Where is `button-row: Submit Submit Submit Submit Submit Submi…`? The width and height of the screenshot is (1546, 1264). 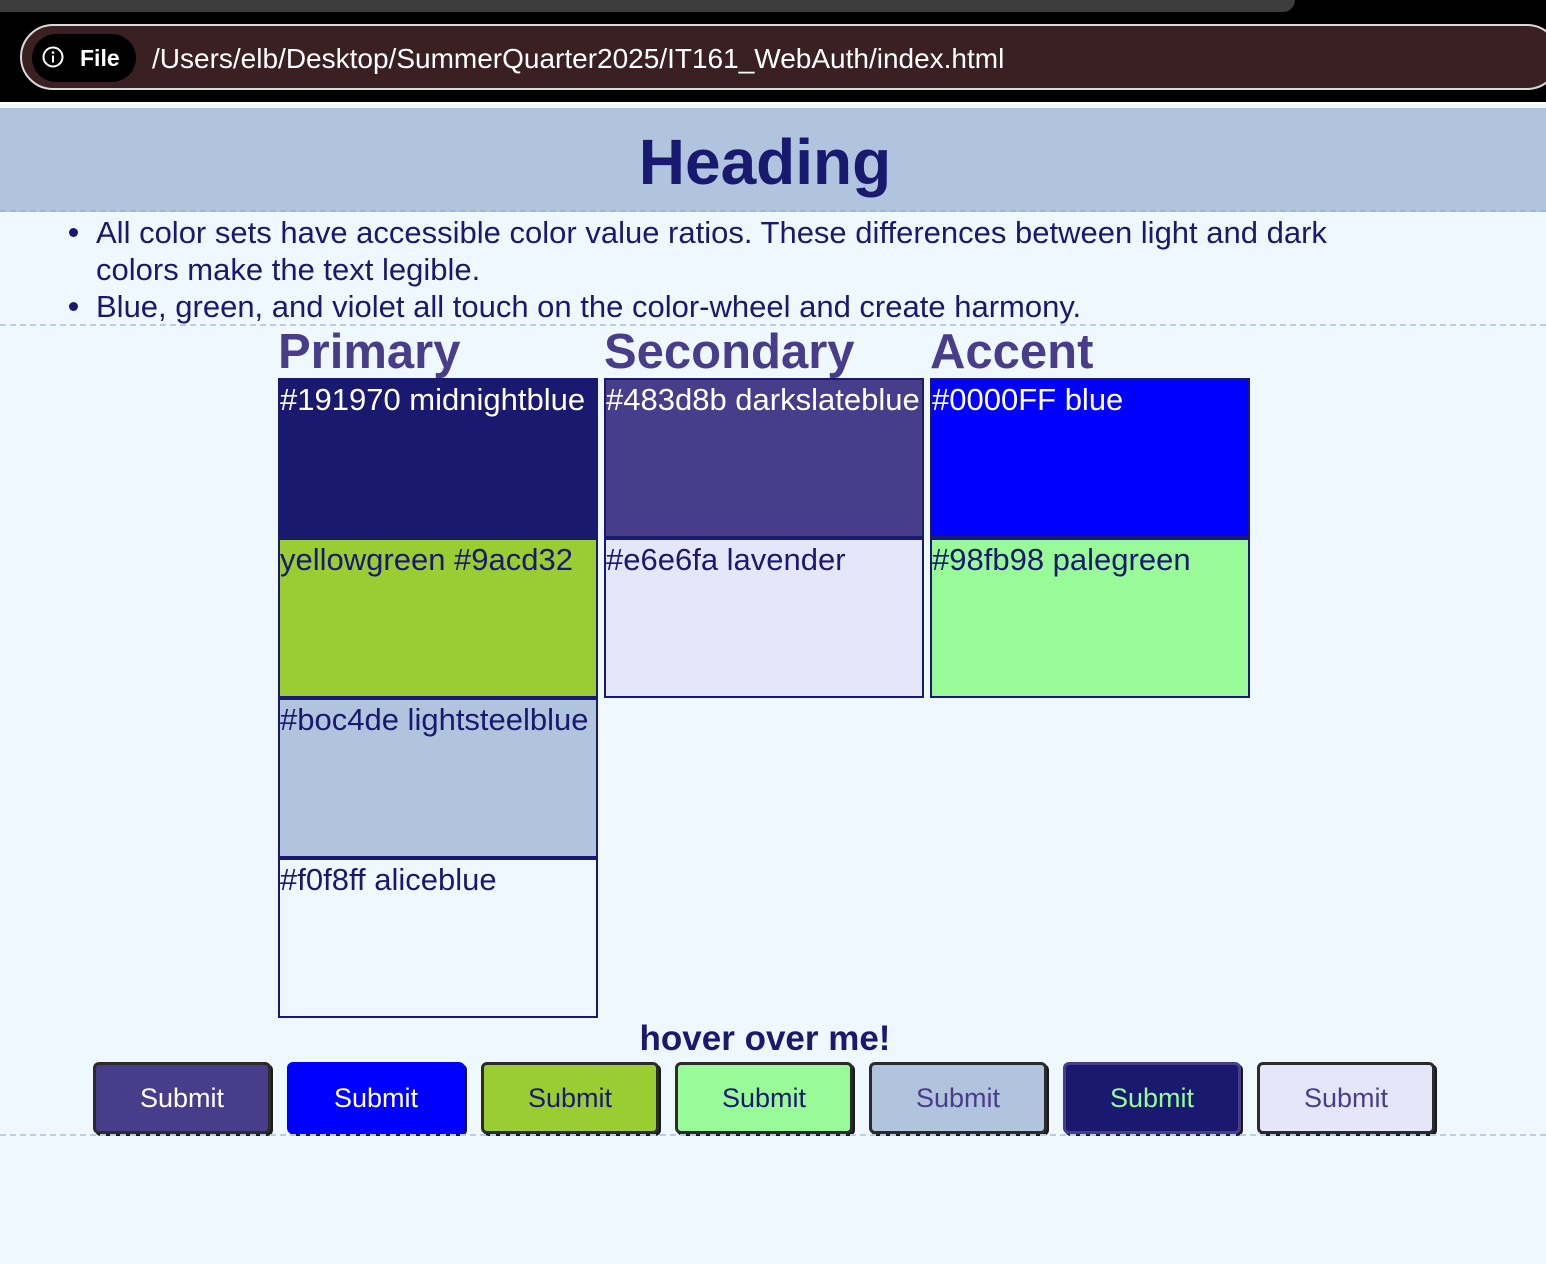 button-row: Submit Submit Submit Submit Submit Submi… is located at coordinates (793, 1098).